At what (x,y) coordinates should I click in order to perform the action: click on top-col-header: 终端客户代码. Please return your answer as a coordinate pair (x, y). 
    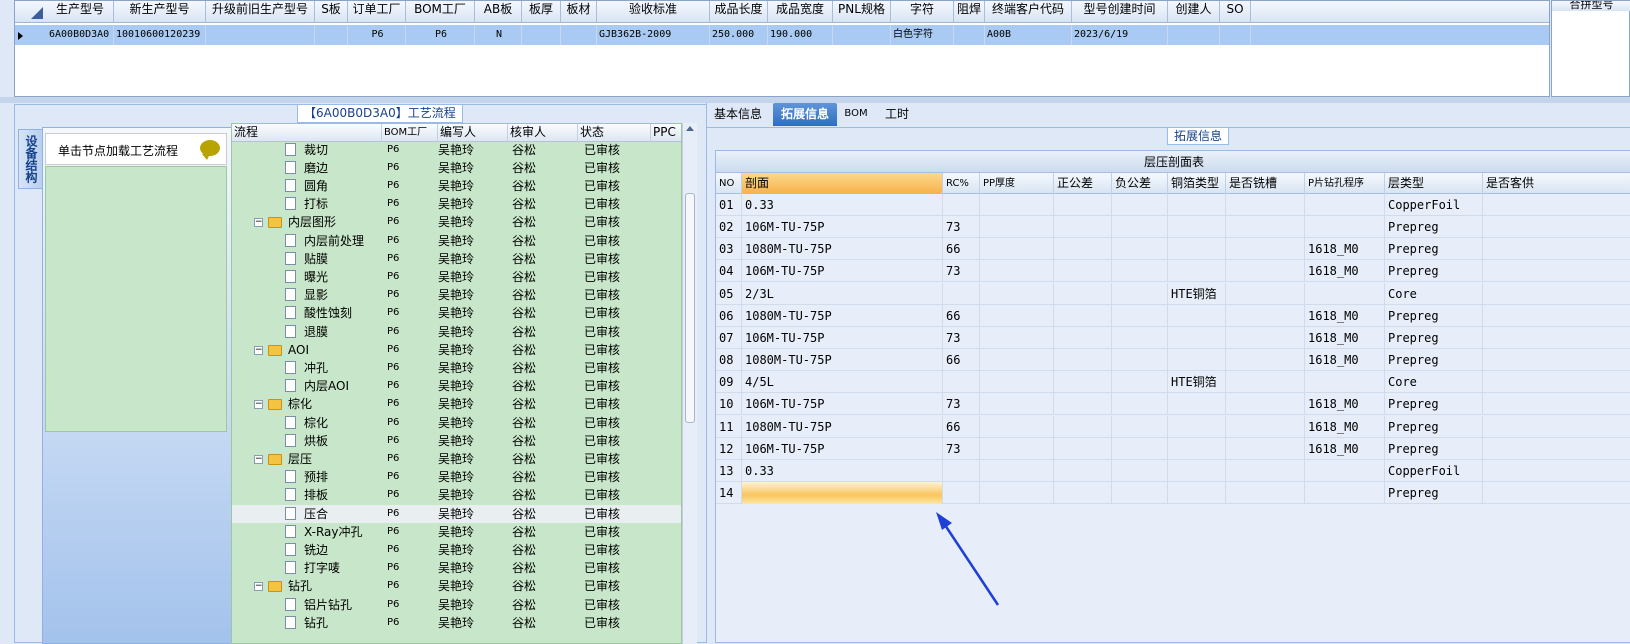
    Looking at the image, I should click on (1028, 12).